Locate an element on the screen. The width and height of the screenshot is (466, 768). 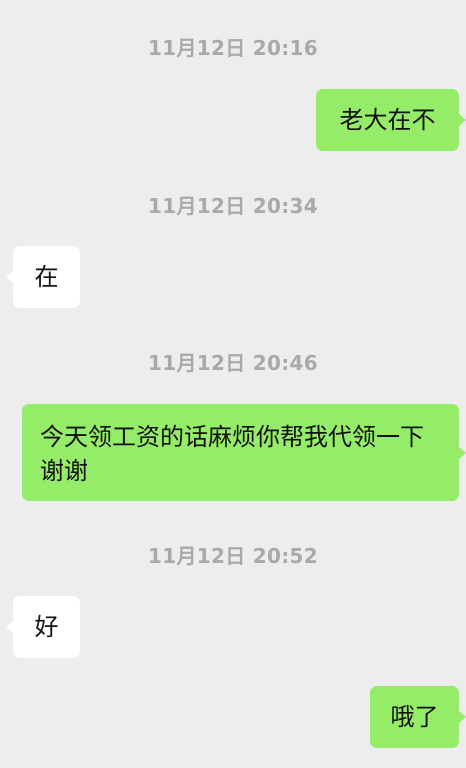
message-text: 好 is located at coordinates (46, 627).